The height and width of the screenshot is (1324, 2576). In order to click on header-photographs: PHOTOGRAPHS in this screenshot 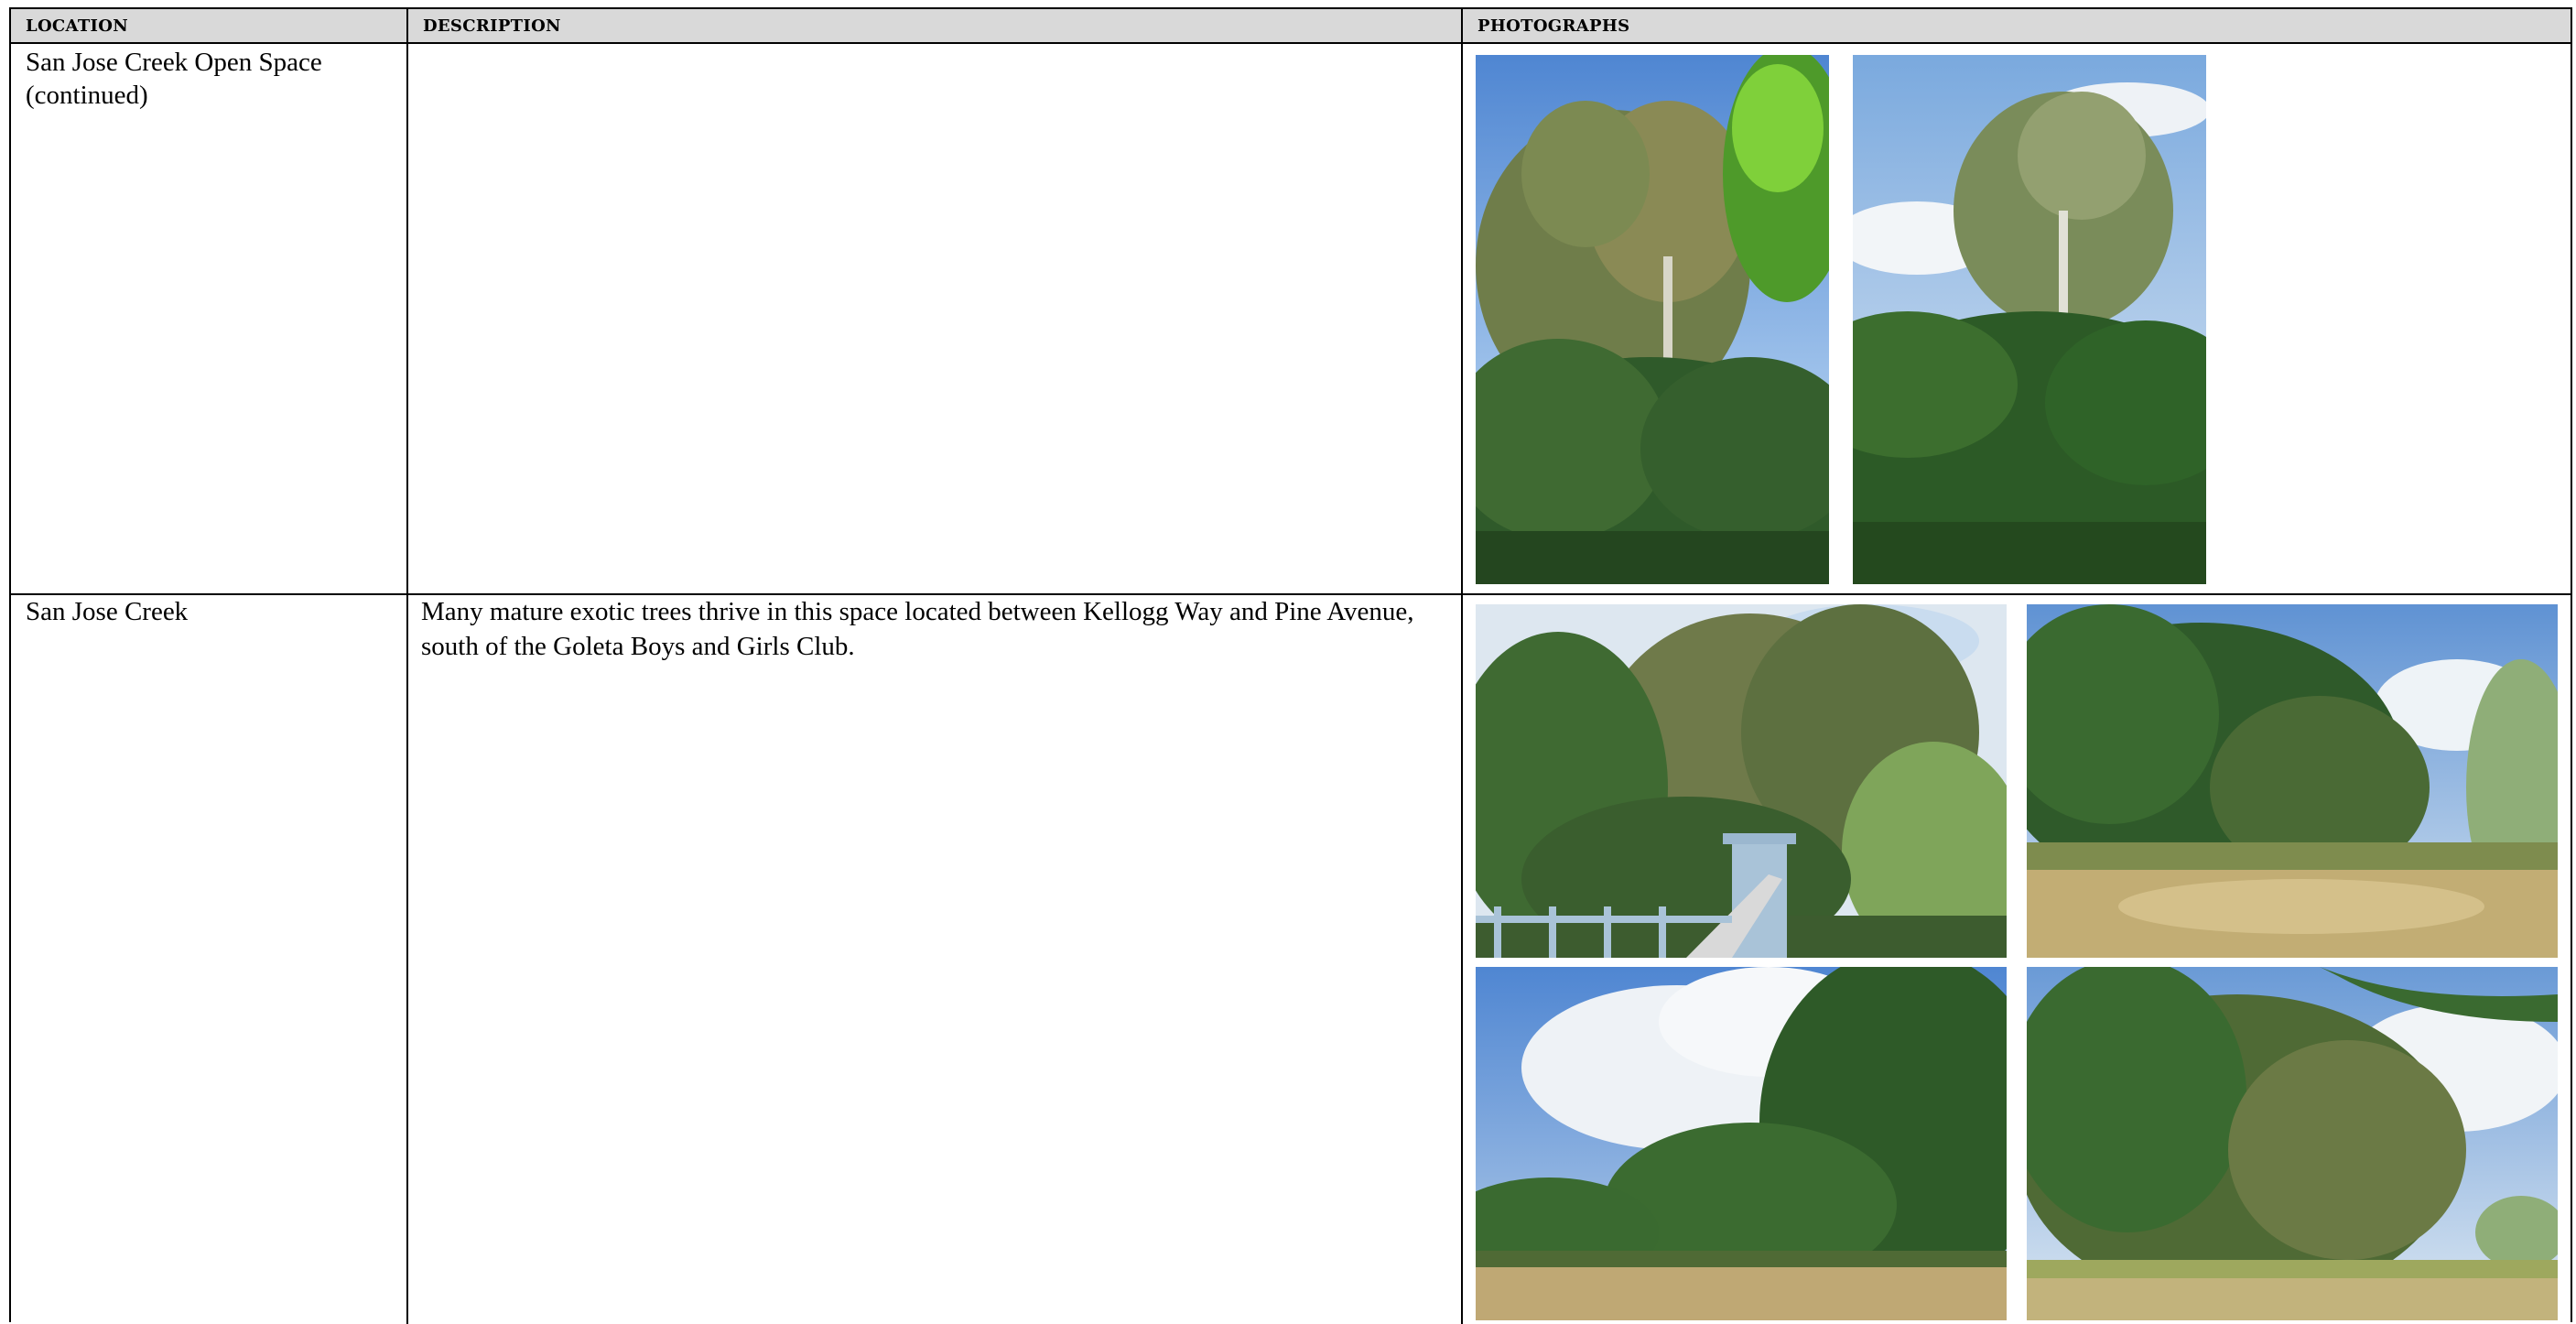, I will do `click(2017, 26)`.